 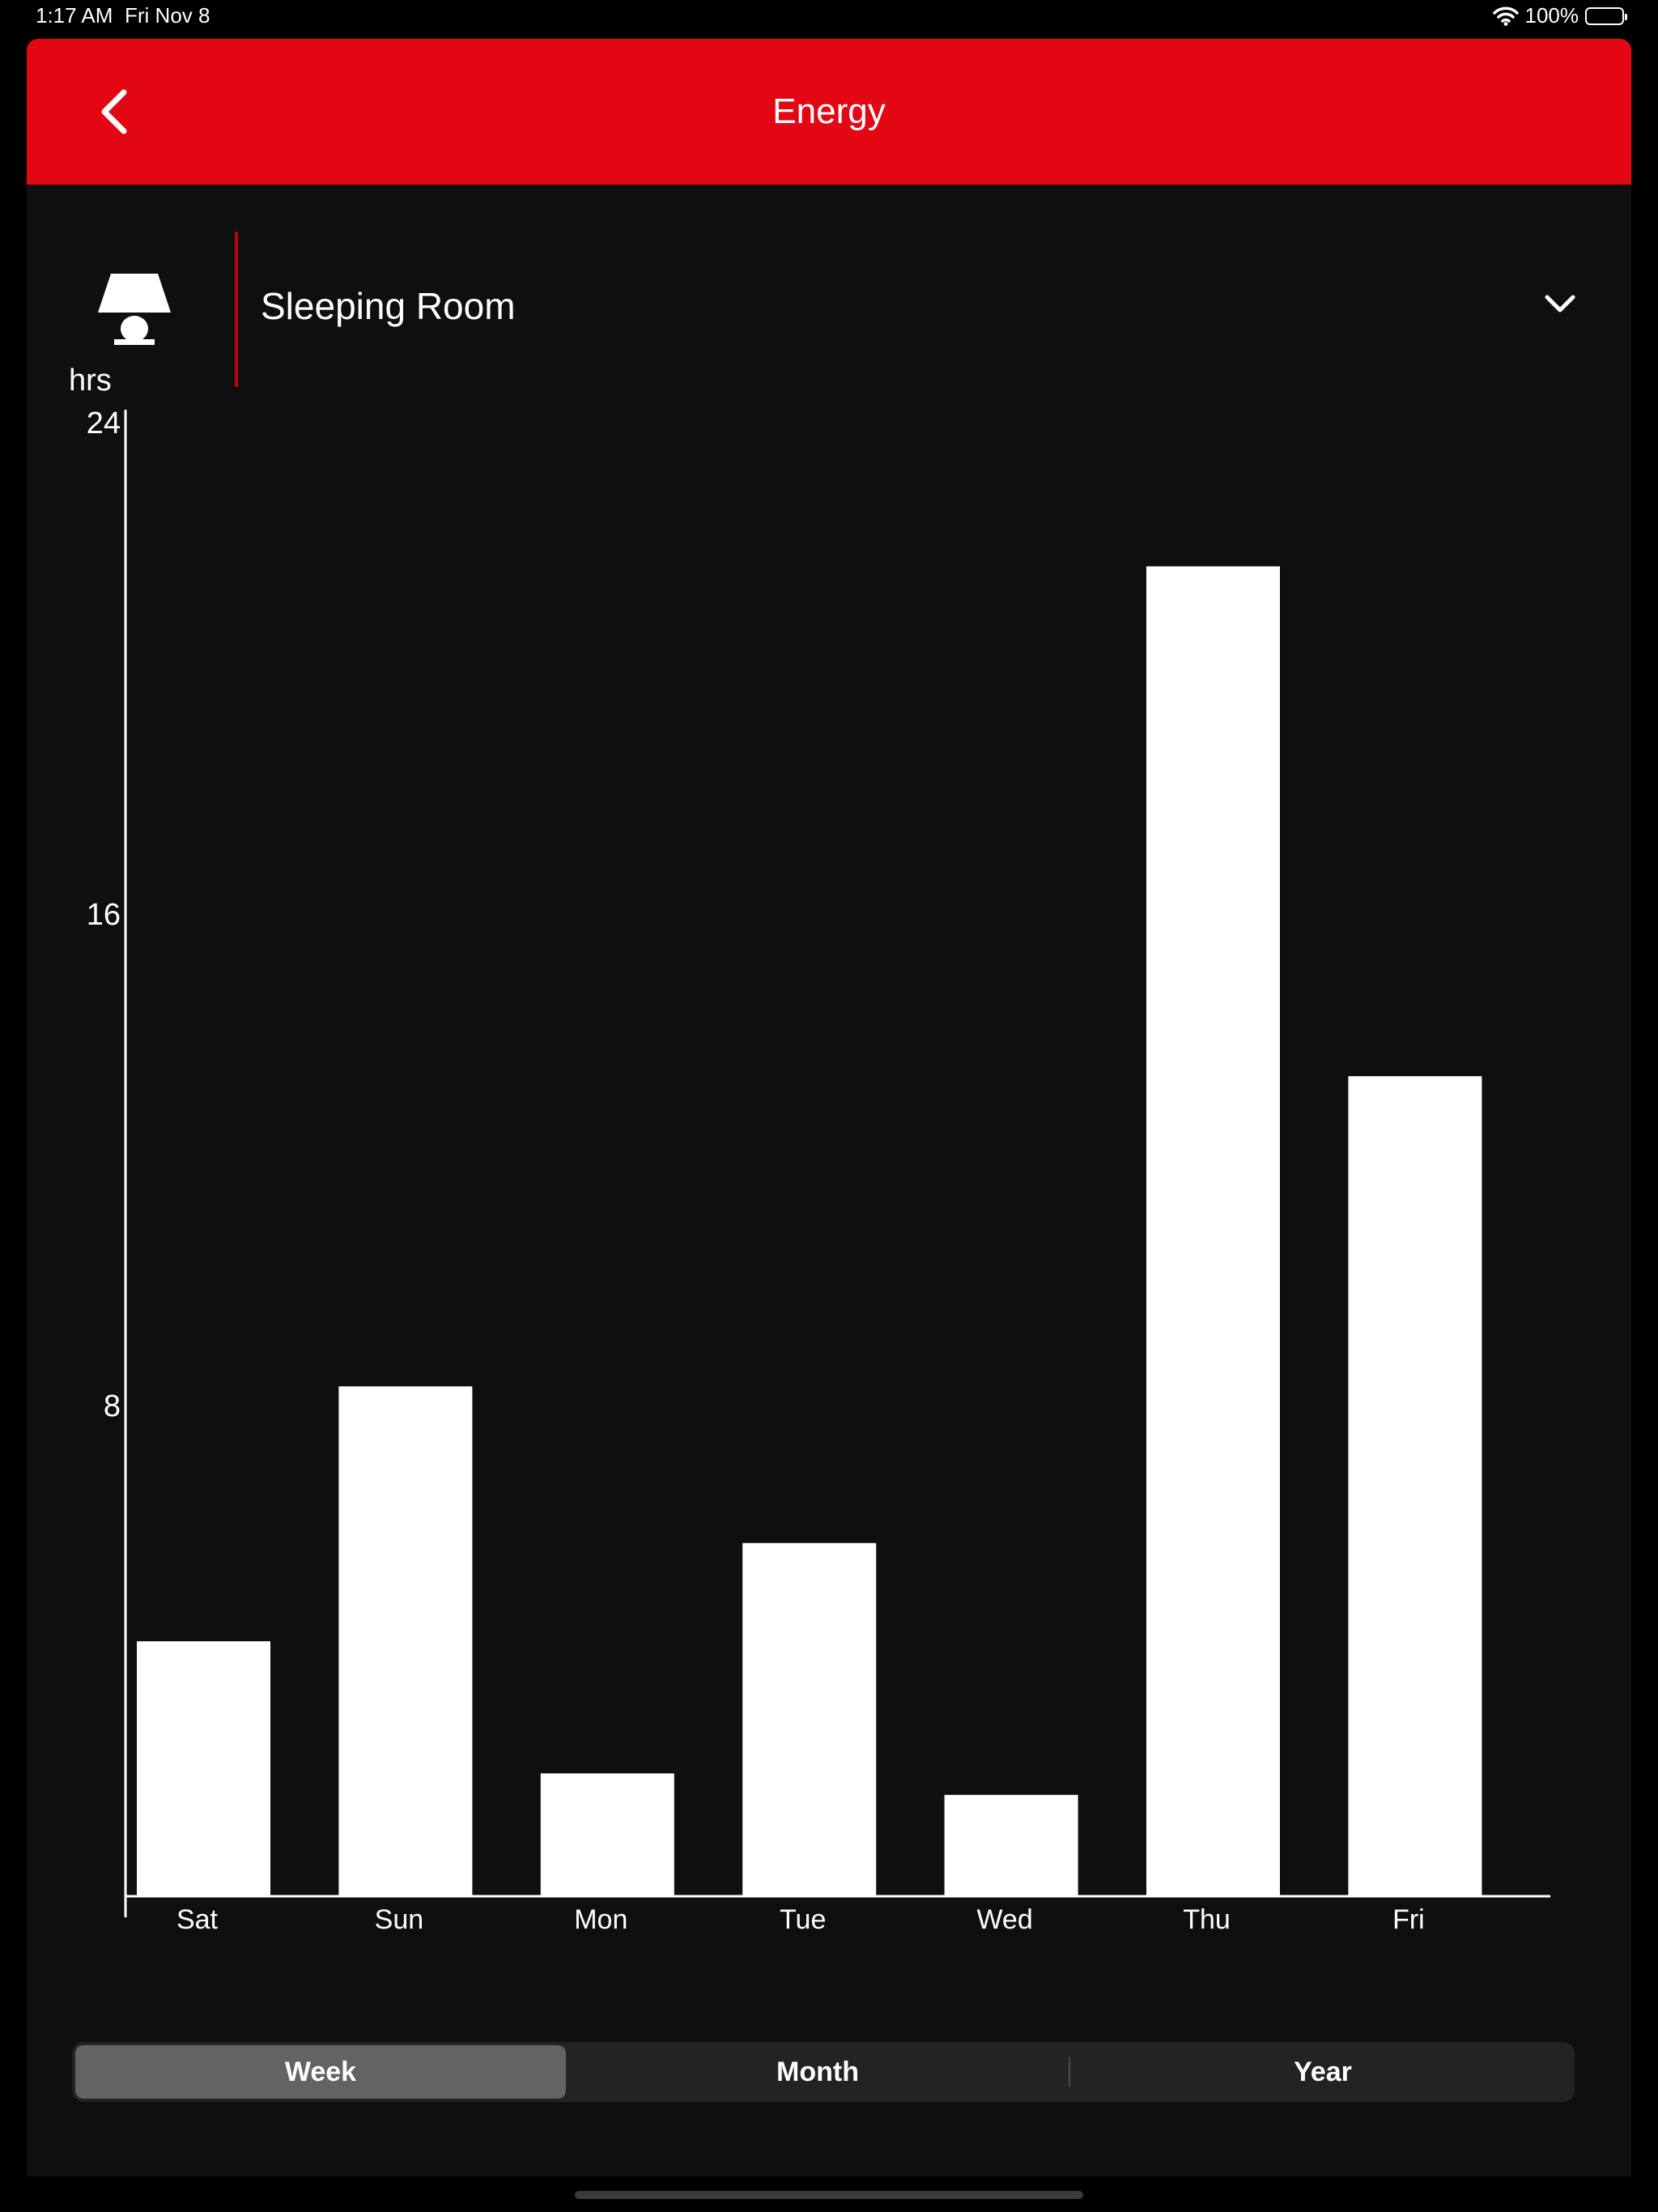 I want to click on x-tick-label: Mon, so click(x=600, y=1920).